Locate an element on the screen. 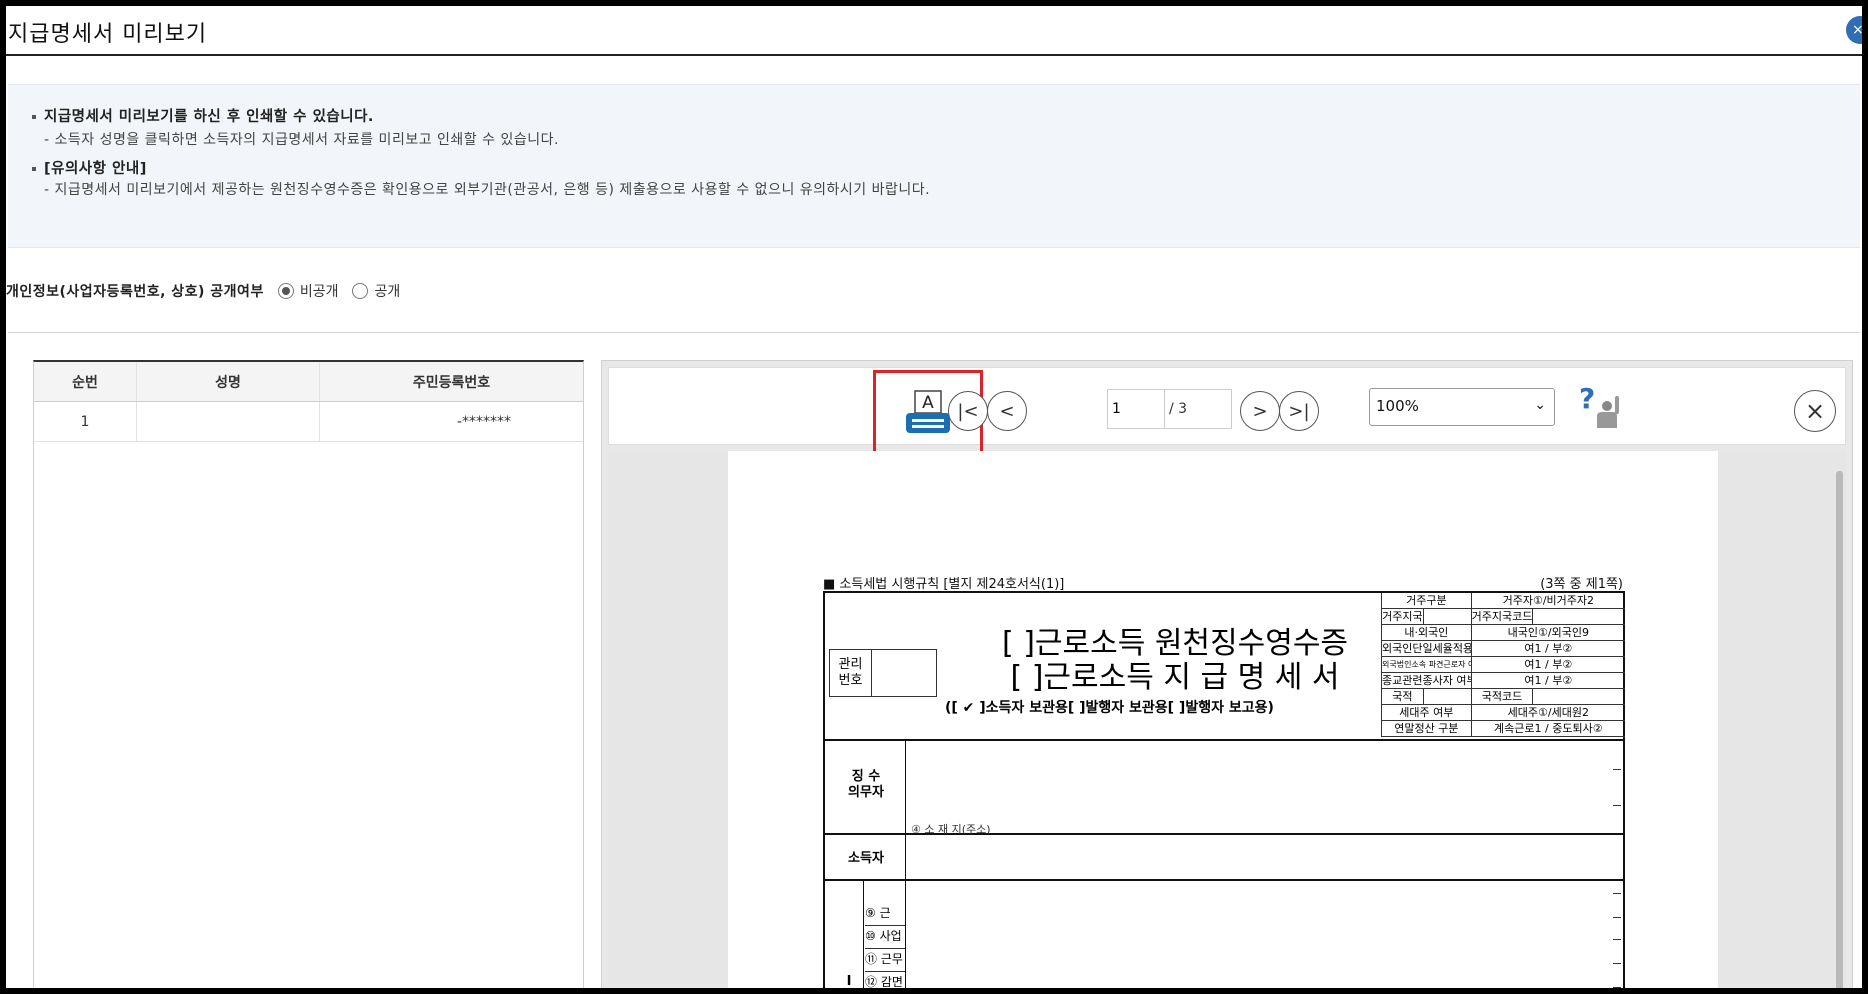 This screenshot has height=994, width=1868. info-heading-2-text: [유의사항 안내] is located at coordinates (95, 169).